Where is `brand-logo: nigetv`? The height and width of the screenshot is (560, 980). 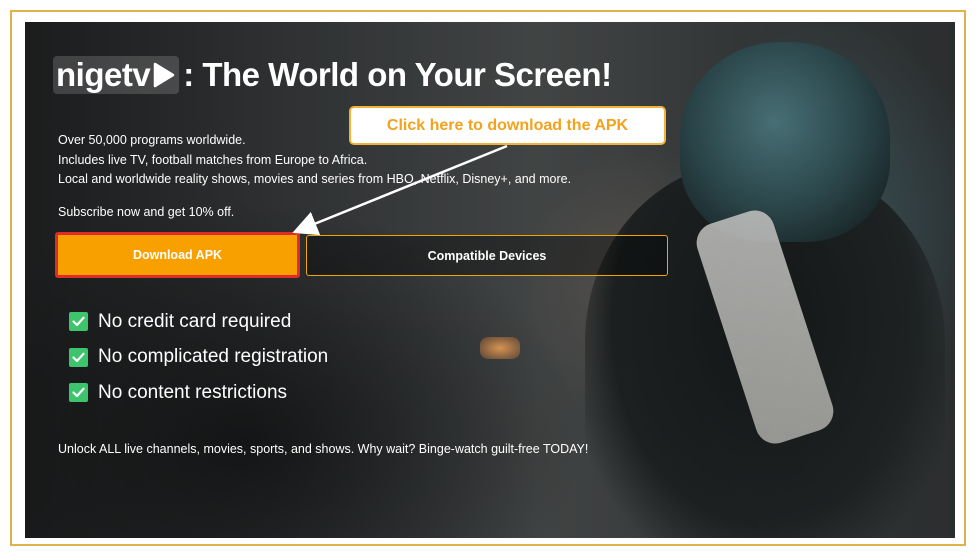
brand-logo: nigetv is located at coordinates (116, 75).